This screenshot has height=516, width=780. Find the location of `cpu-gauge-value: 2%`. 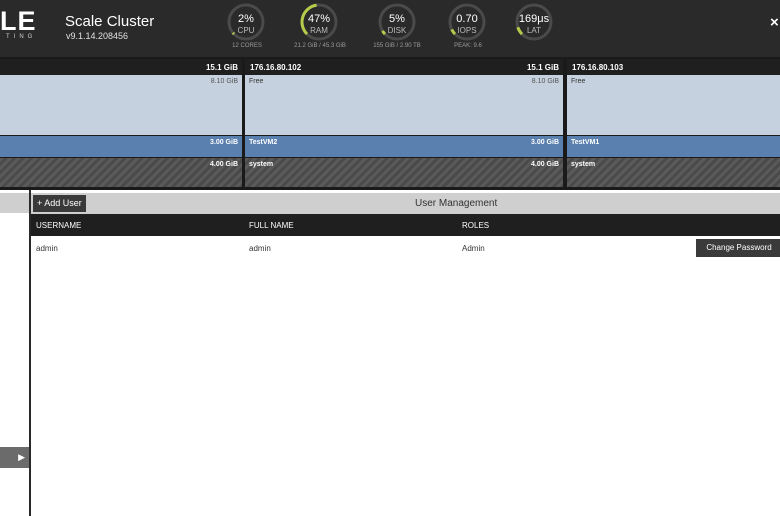

cpu-gauge-value: 2% is located at coordinates (246, 19).